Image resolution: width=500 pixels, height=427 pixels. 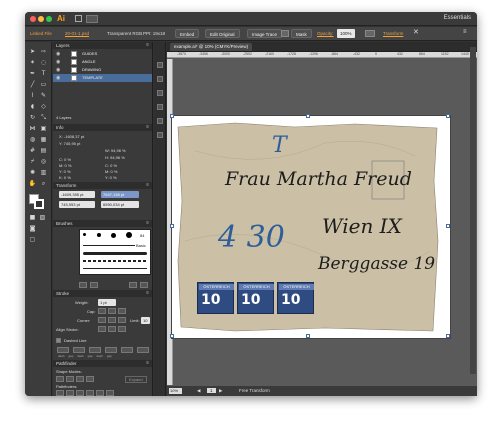 What do you see at coordinates (265, 33) in the screenshot?
I see `image-trace-button: Image Trace` at bounding box center [265, 33].